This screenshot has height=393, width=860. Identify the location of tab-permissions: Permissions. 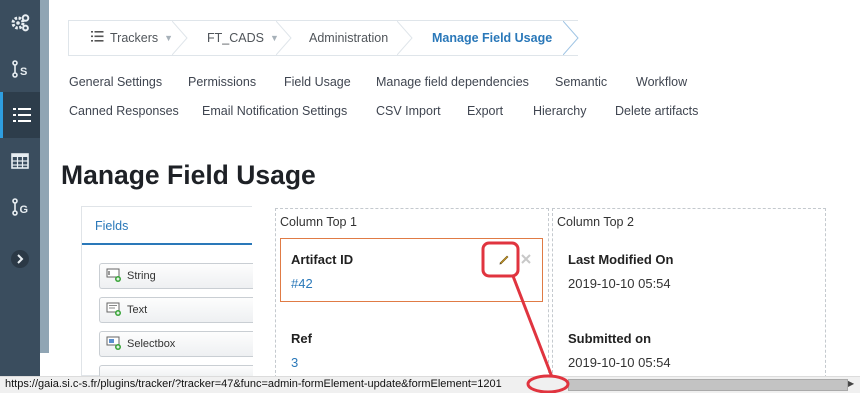
(222, 82).